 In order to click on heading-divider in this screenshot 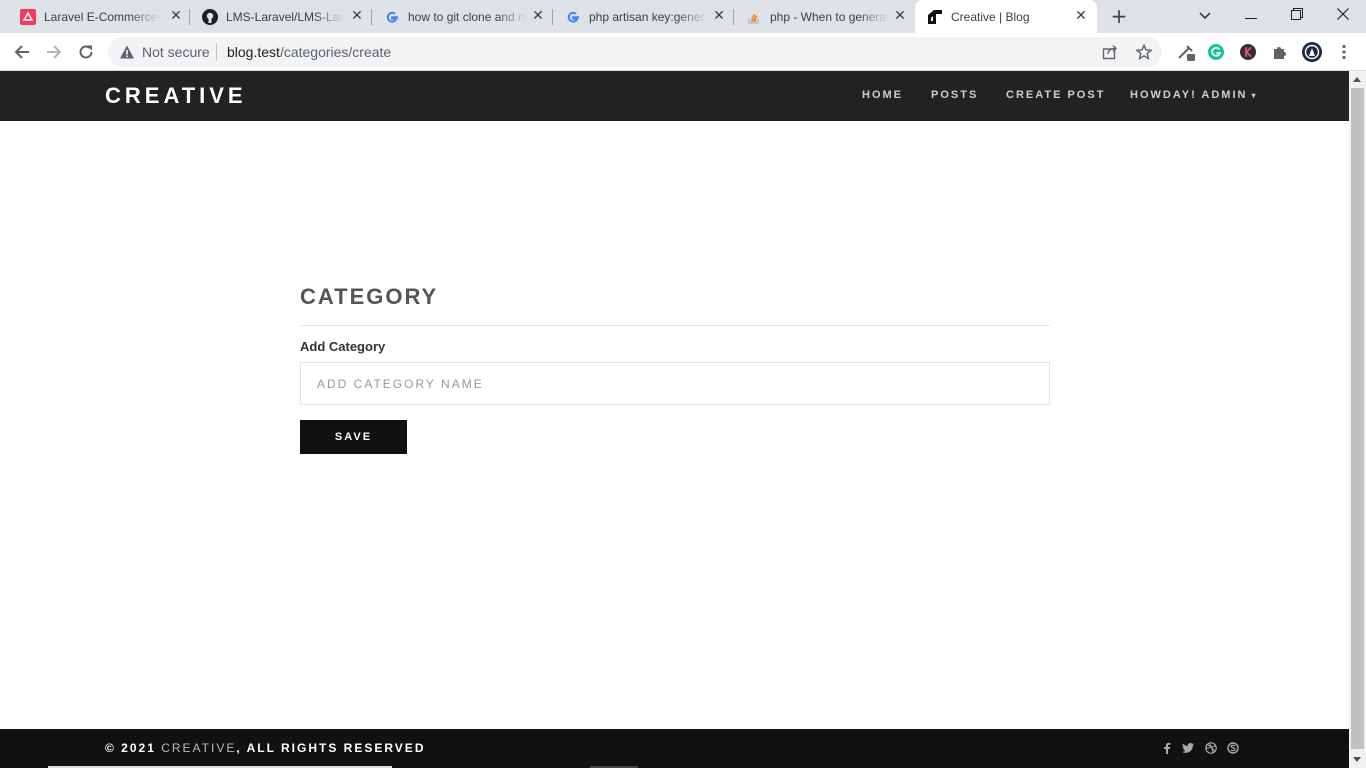, I will do `click(675, 325)`.